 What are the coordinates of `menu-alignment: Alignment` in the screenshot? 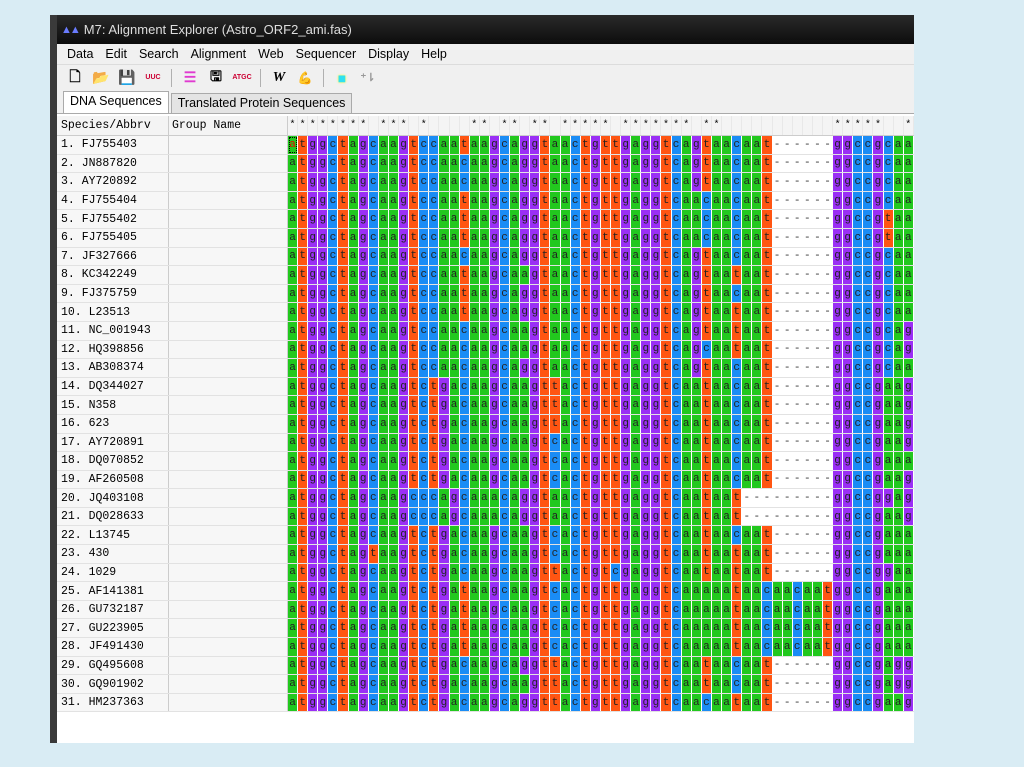 It's located at (219, 54).